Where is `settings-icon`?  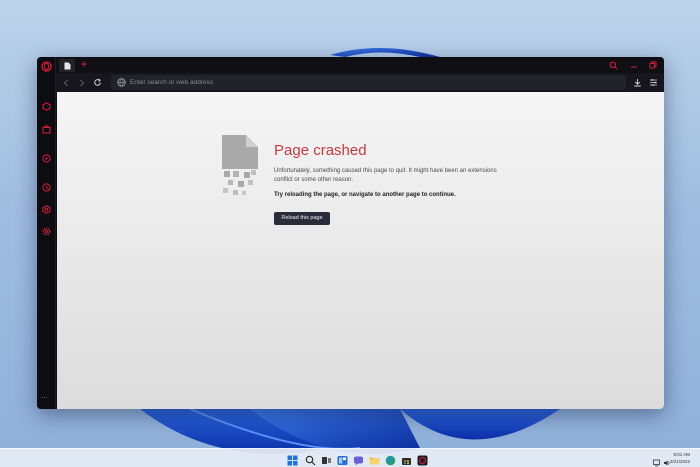
settings-icon is located at coordinates (46, 231).